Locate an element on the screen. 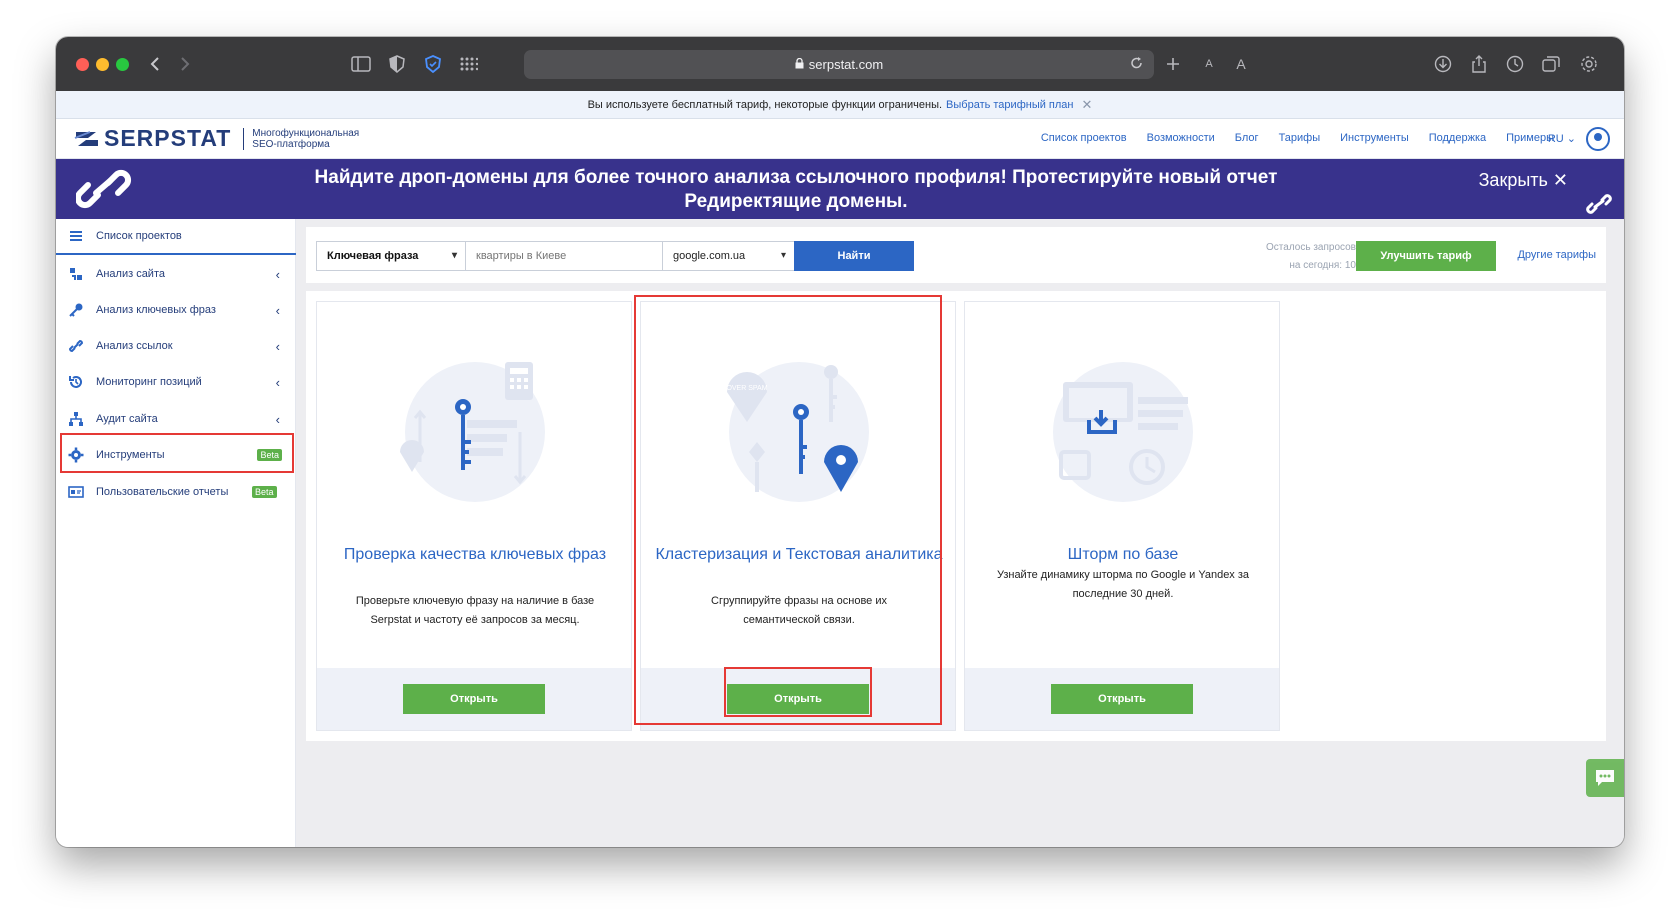 The image size is (1680, 920). sidebar-item-label: Анализ ключевых фраз is located at coordinates (156, 310).